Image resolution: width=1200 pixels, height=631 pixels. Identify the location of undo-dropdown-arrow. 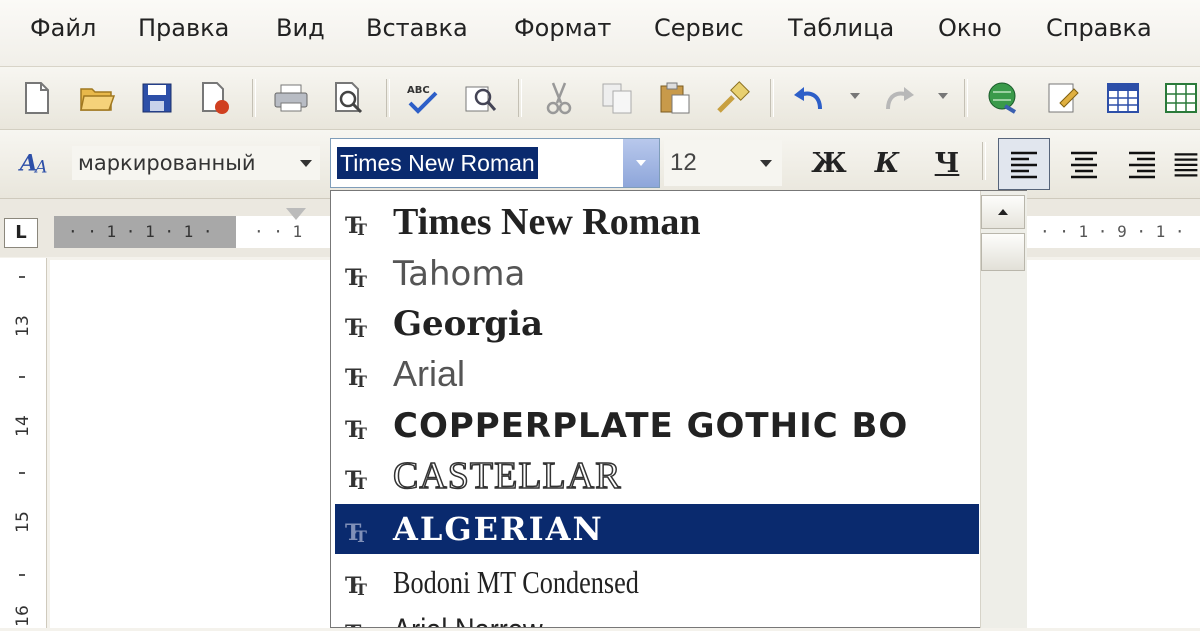
(855, 96).